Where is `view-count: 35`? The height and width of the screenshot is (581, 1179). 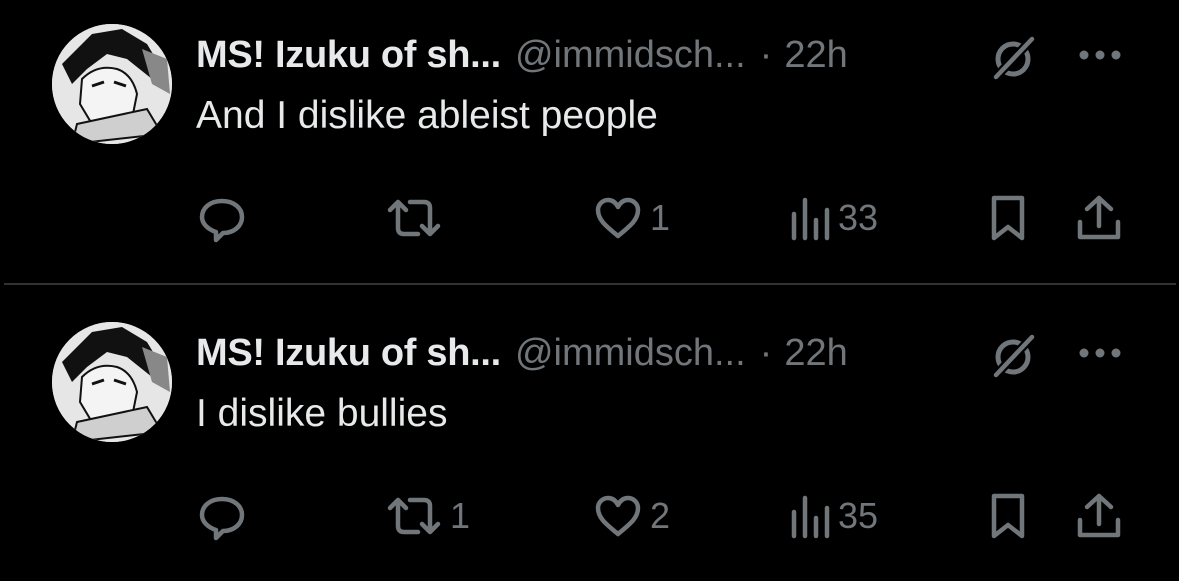
view-count: 35 is located at coordinates (858, 515).